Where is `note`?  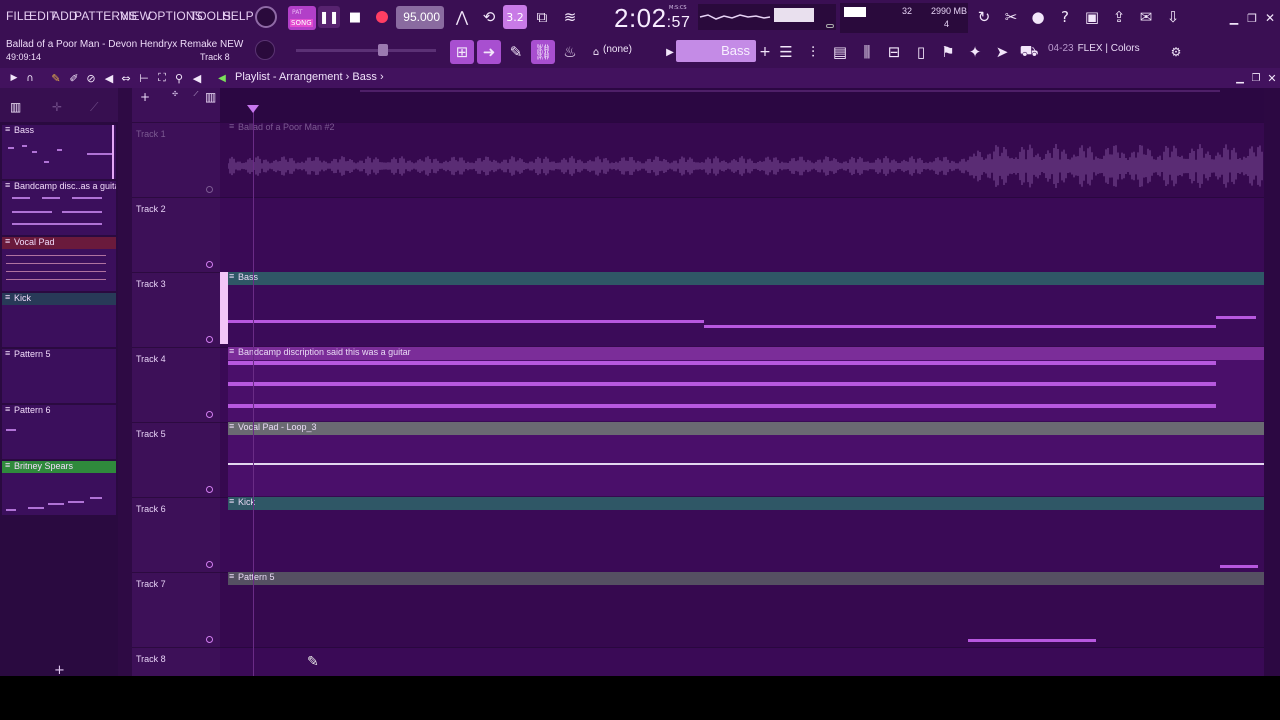
note is located at coordinates (96, 498).